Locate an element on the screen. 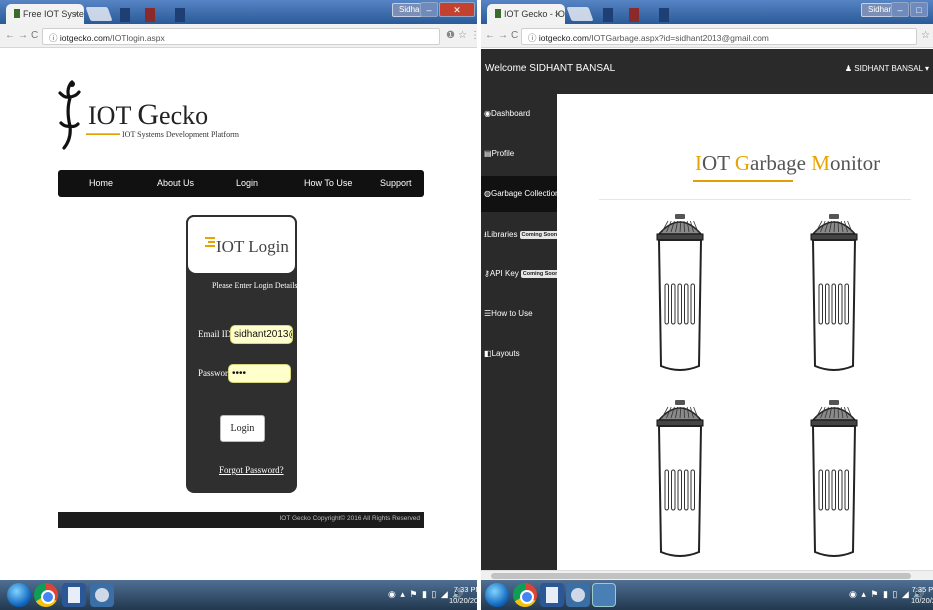  globe-icon: ◍ is located at coordinates (487, 193).